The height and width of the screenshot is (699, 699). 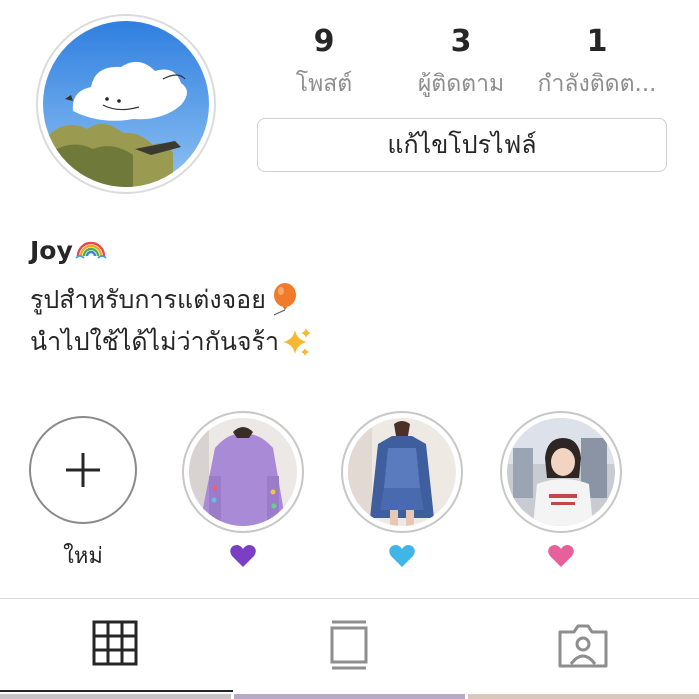 What do you see at coordinates (83, 556) in the screenshot?
I see `new-highlight-label: ใหม่` at bounding box center [83, 556].